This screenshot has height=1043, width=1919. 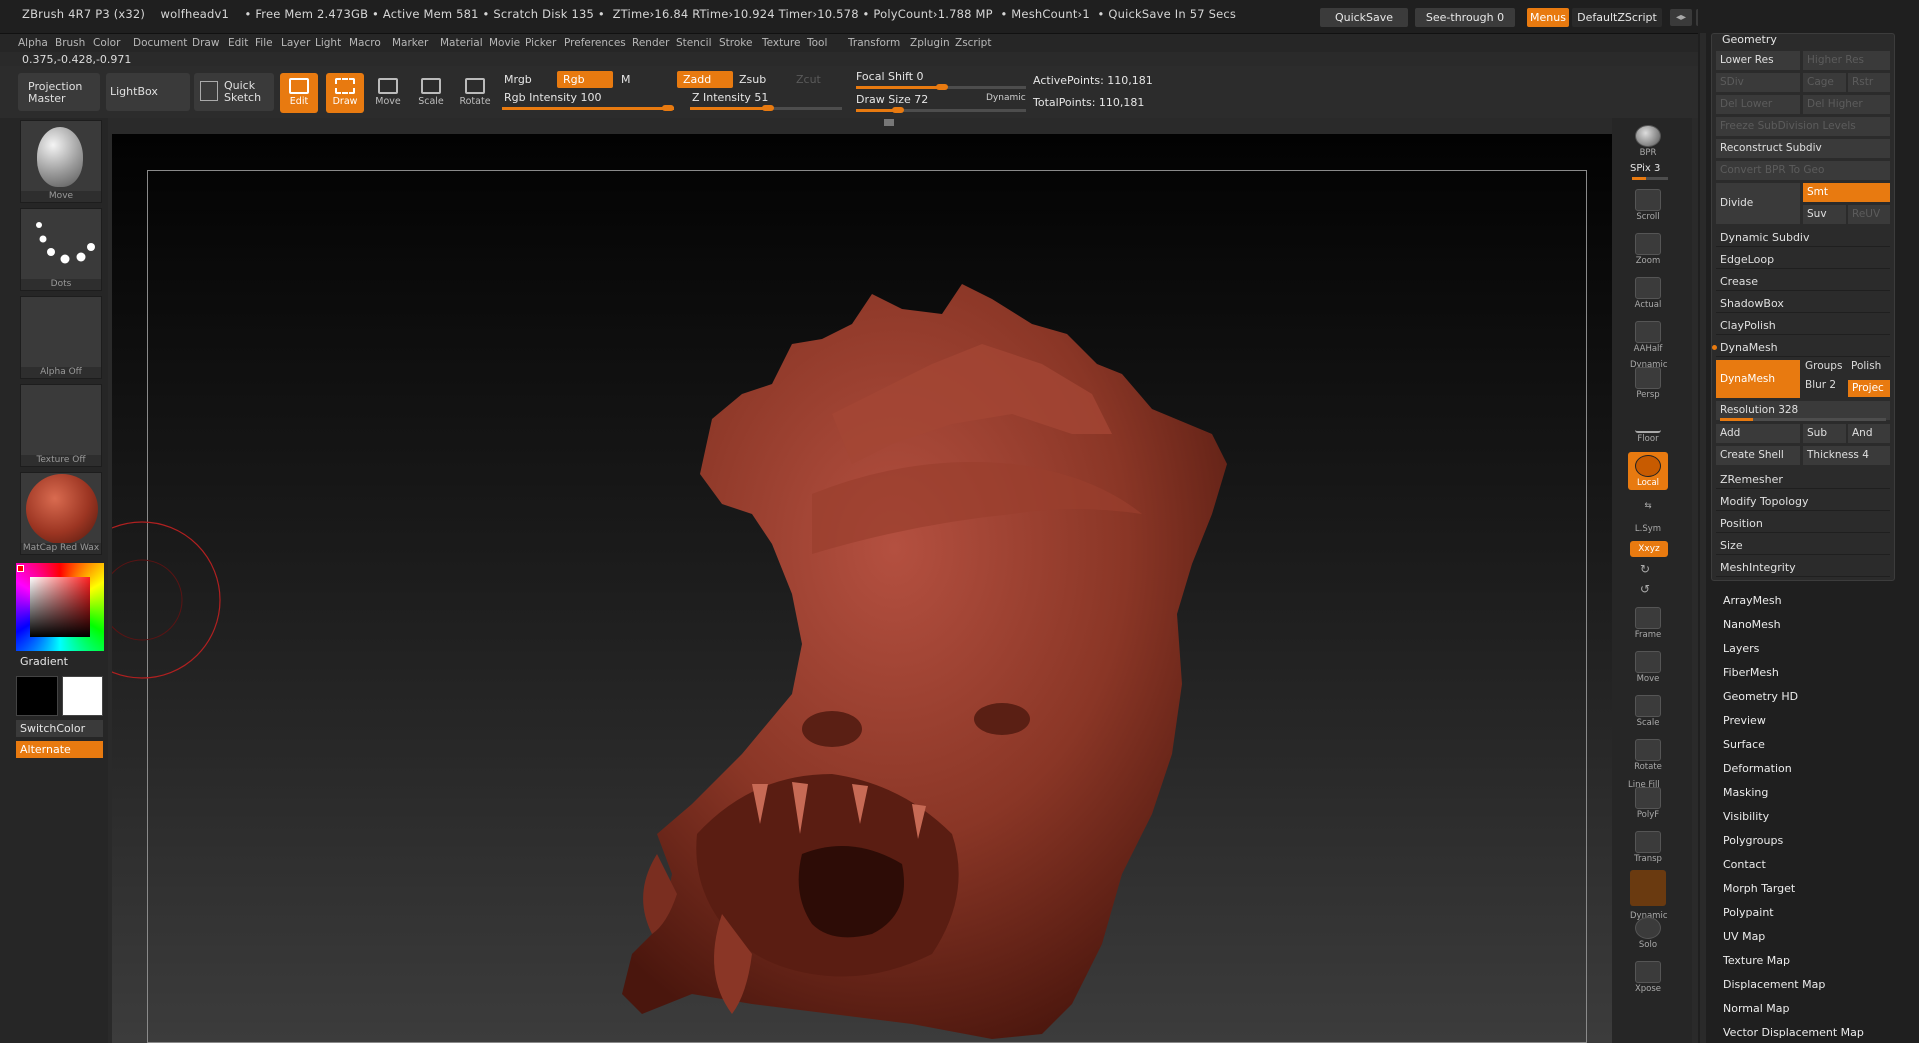 I want to click on polyf-button: PolyF, so click(x=1648, y=803).